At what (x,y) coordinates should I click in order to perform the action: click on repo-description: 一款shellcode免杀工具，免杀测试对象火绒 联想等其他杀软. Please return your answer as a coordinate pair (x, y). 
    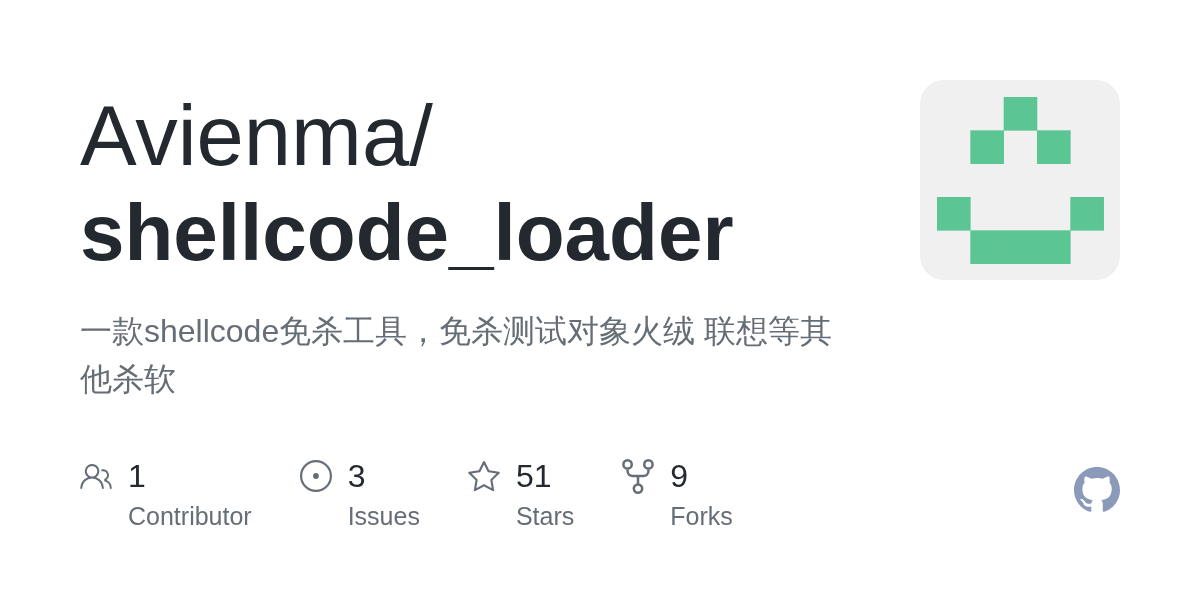
    Looking at the image, I should click on (457, 355).